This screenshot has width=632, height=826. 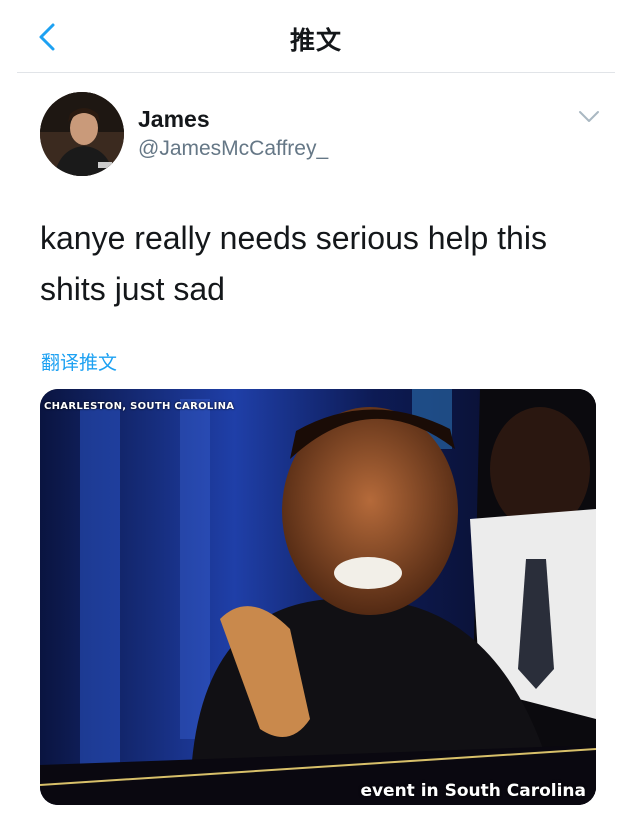 What do you see at coordinates (316, 72) in the screenshot?
I see `header-divider` at bounding box center [316, 72].